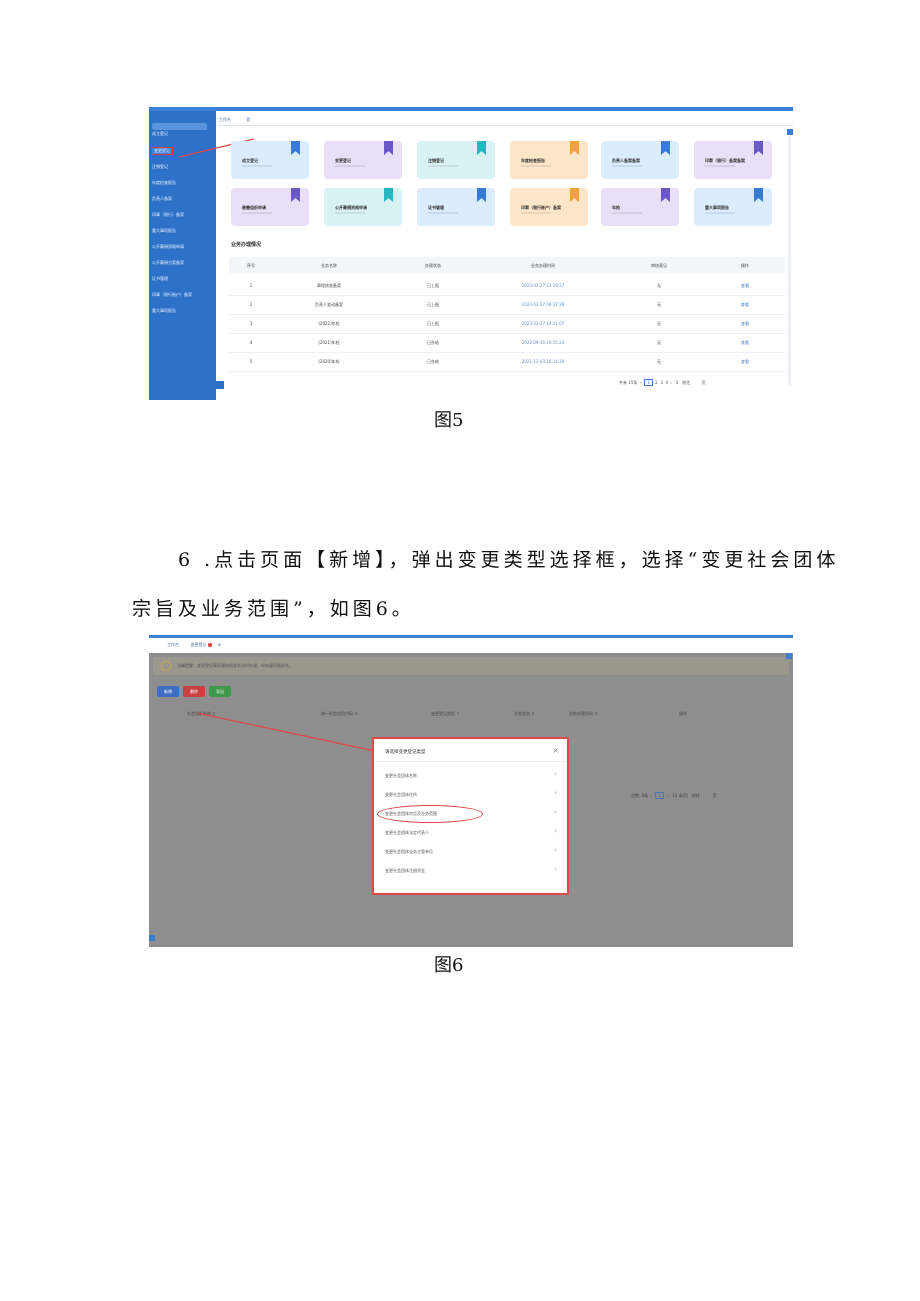  Describe the element at coordinates (411, 814) in the screenshot. I see `change-type-option: 变更社会团体宗旨及业务范围` at that location.